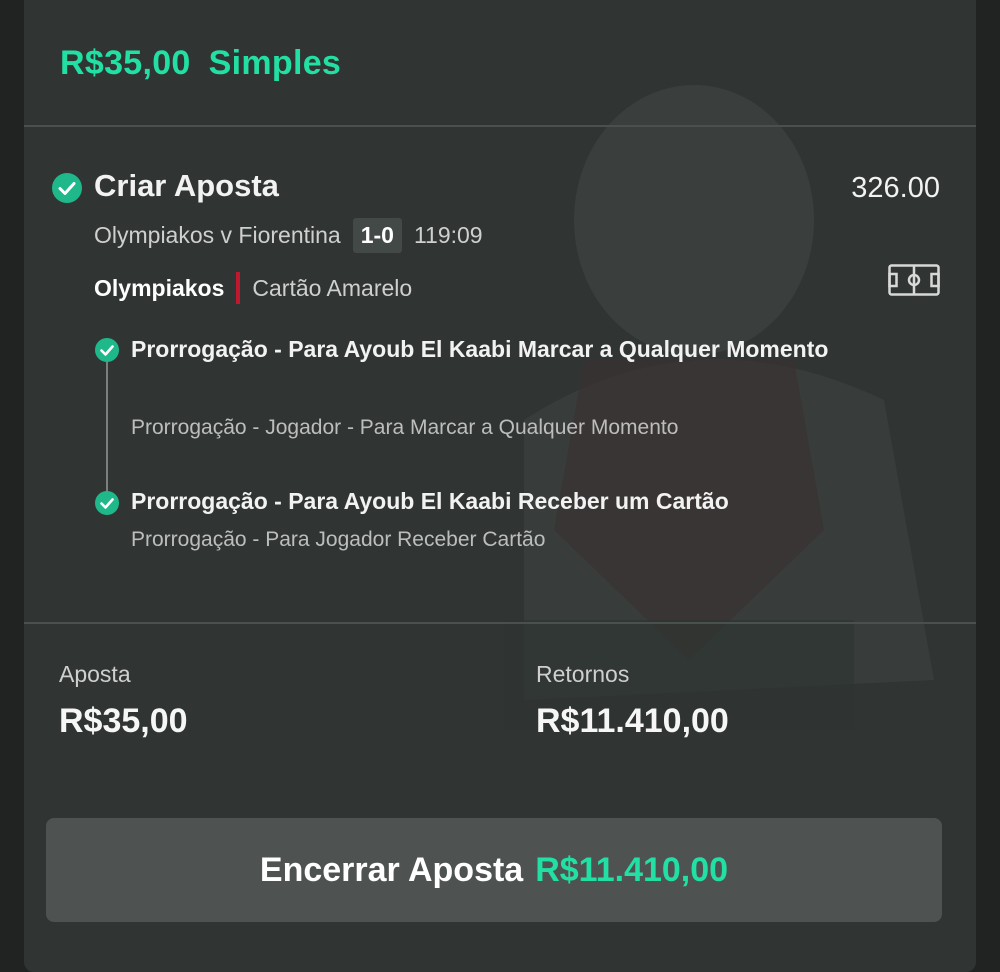 This screenshot has height=972, width=1000. What do you see at coordinates (391, 869) in the screenshot?
I see `cash-out-label: Encerrar Aposta` at bounding box center [391, 869].